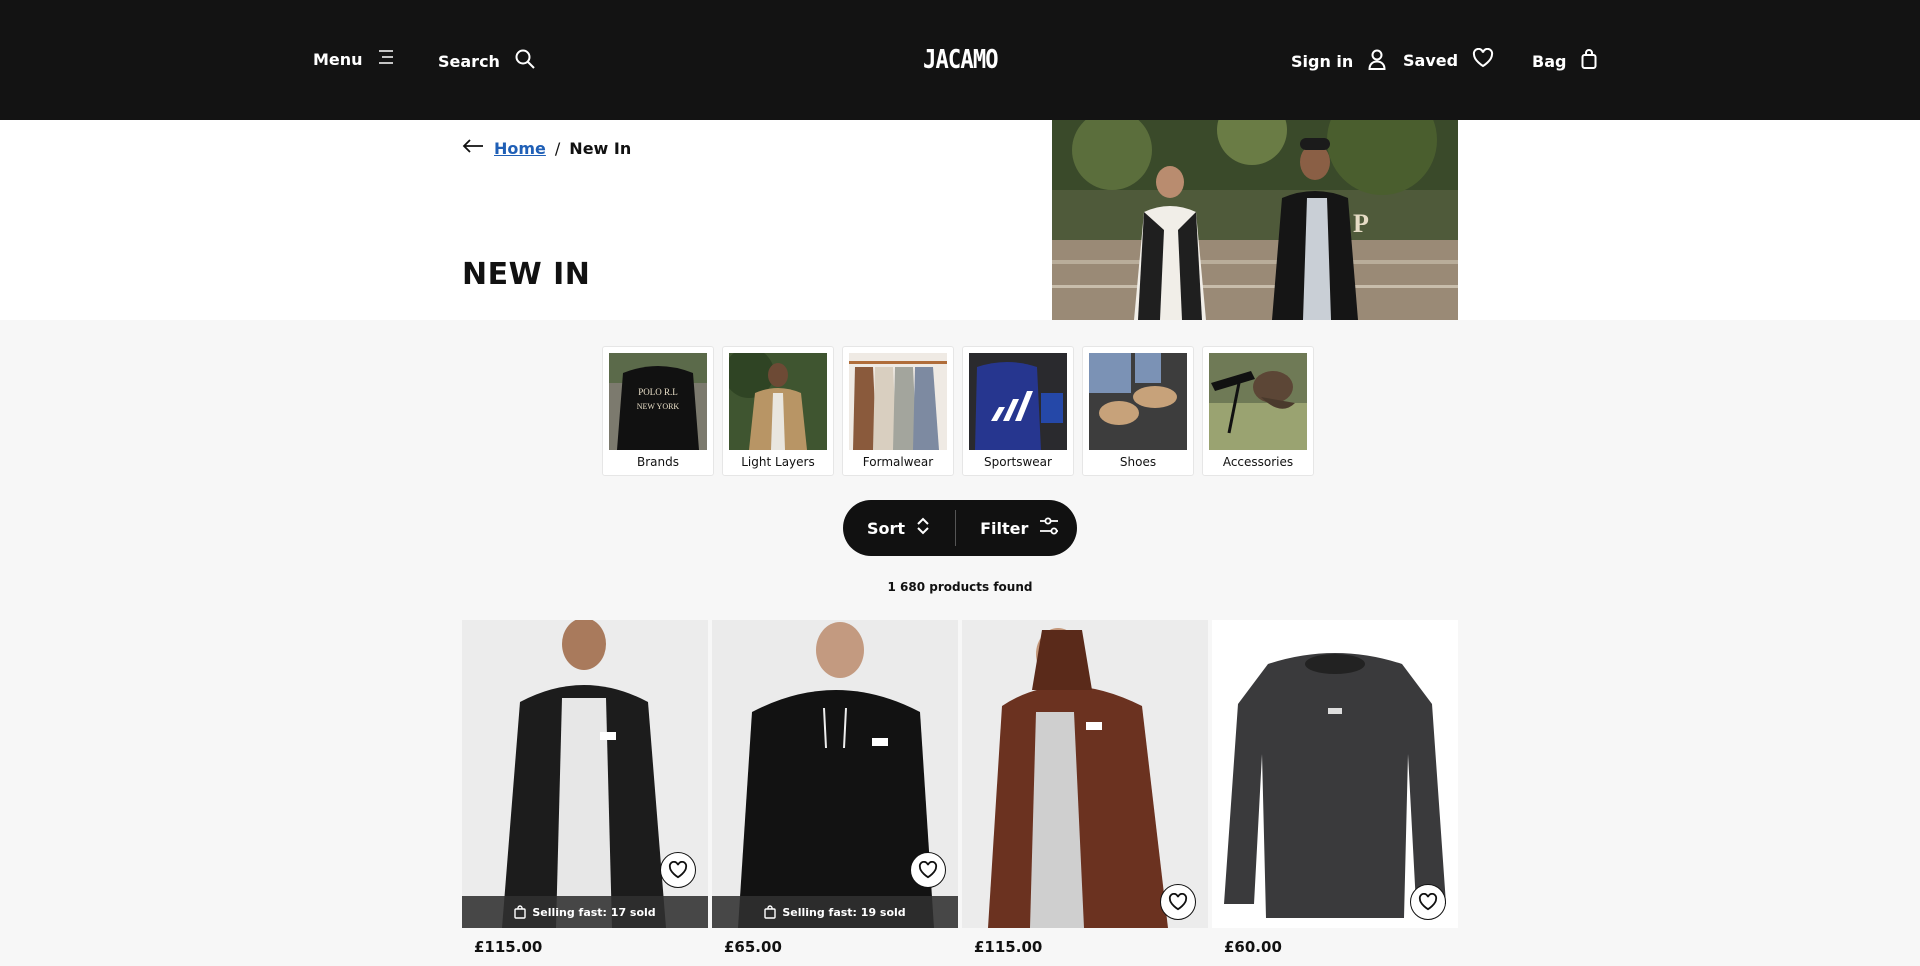 Image resolution: width=1920 pixels, height=966 pixels. I want to click on filter-sliders-icon, so click(1049, 528).